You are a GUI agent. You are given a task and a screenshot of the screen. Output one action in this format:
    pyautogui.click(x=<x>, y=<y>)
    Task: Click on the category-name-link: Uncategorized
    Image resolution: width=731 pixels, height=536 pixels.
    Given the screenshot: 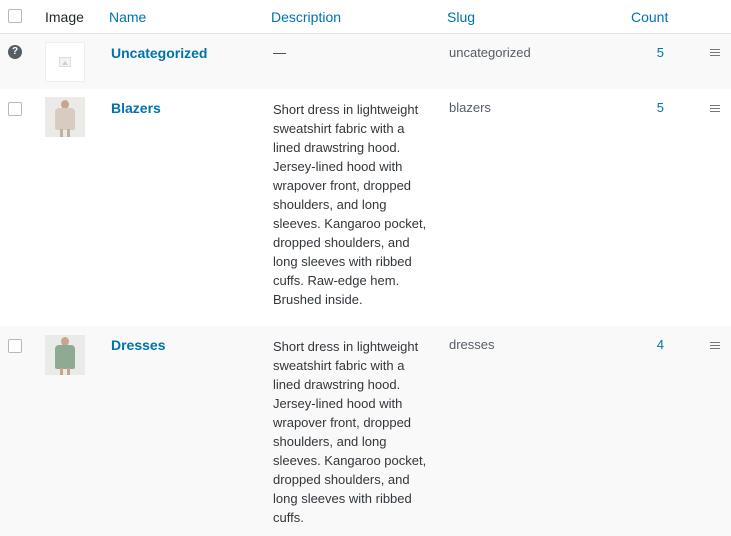 What is the action you would take?
    pyautogui.click(x=159, y=53)
    